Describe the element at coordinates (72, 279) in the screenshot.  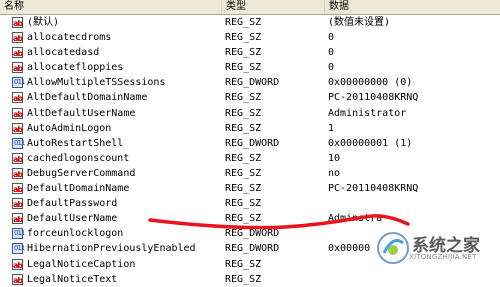
I see `value-name: LegalNoticeText` at that location.